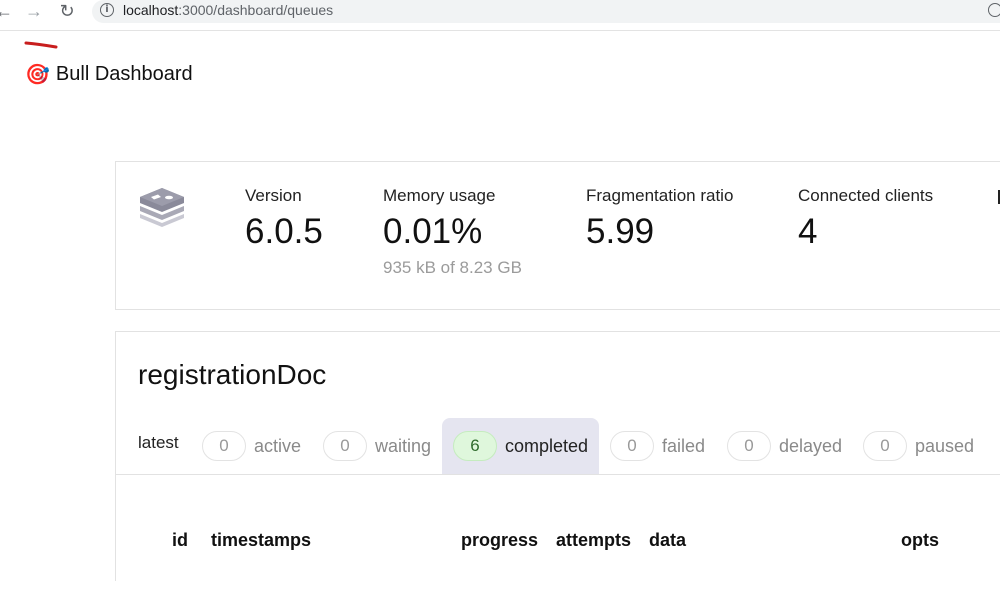 The height and width of the screenshot is (600, 1000). What do you see at coordinates (500, 540) in the screenshot?
I see `column-header-progress: progress` at bounding box center [500, 540].